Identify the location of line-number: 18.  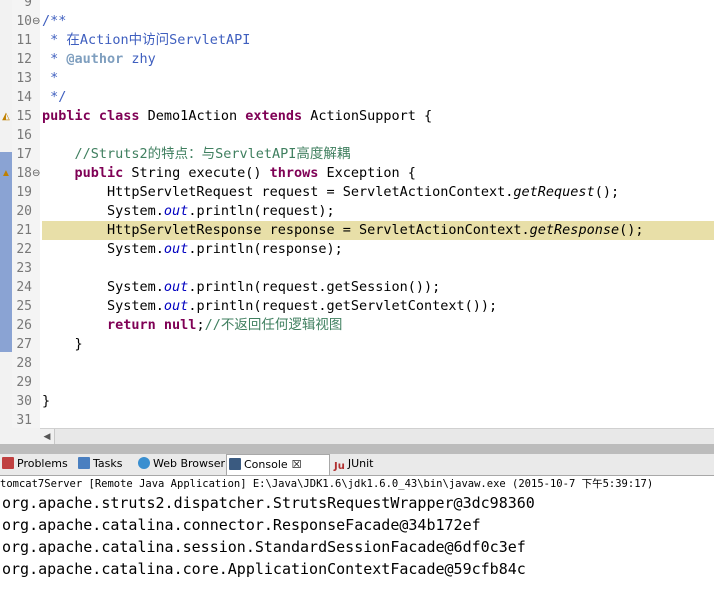
(24, 173).